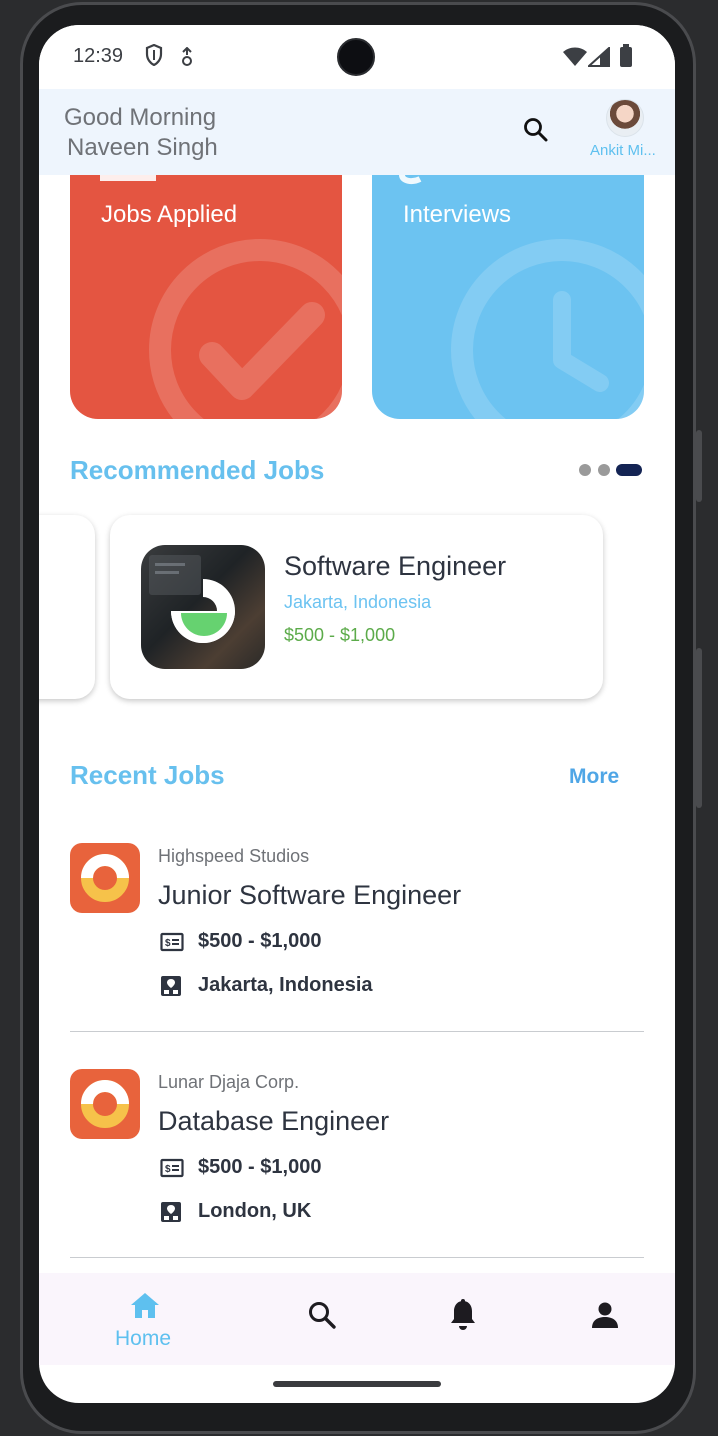 The width and height of the screenshot is (718, 1436). I want to click on wifi-icon, so click(575, 59).